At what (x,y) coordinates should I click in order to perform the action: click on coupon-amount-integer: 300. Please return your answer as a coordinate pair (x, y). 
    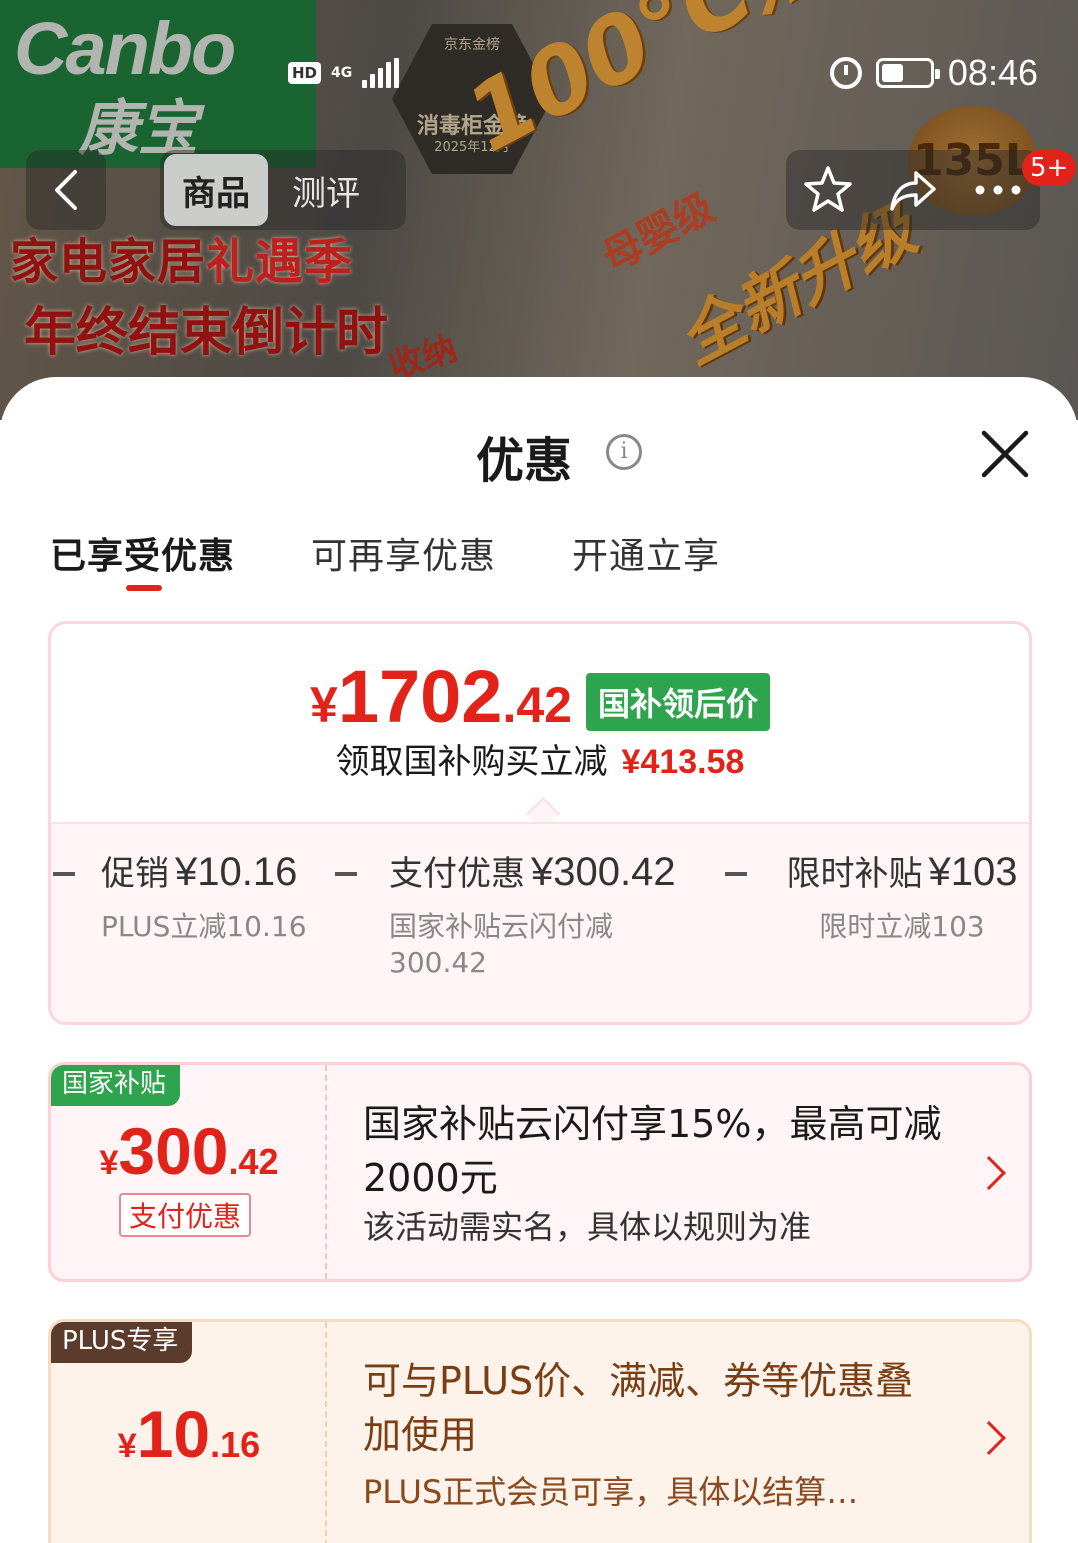
    Looking at the image, I should click on (173, 1151).